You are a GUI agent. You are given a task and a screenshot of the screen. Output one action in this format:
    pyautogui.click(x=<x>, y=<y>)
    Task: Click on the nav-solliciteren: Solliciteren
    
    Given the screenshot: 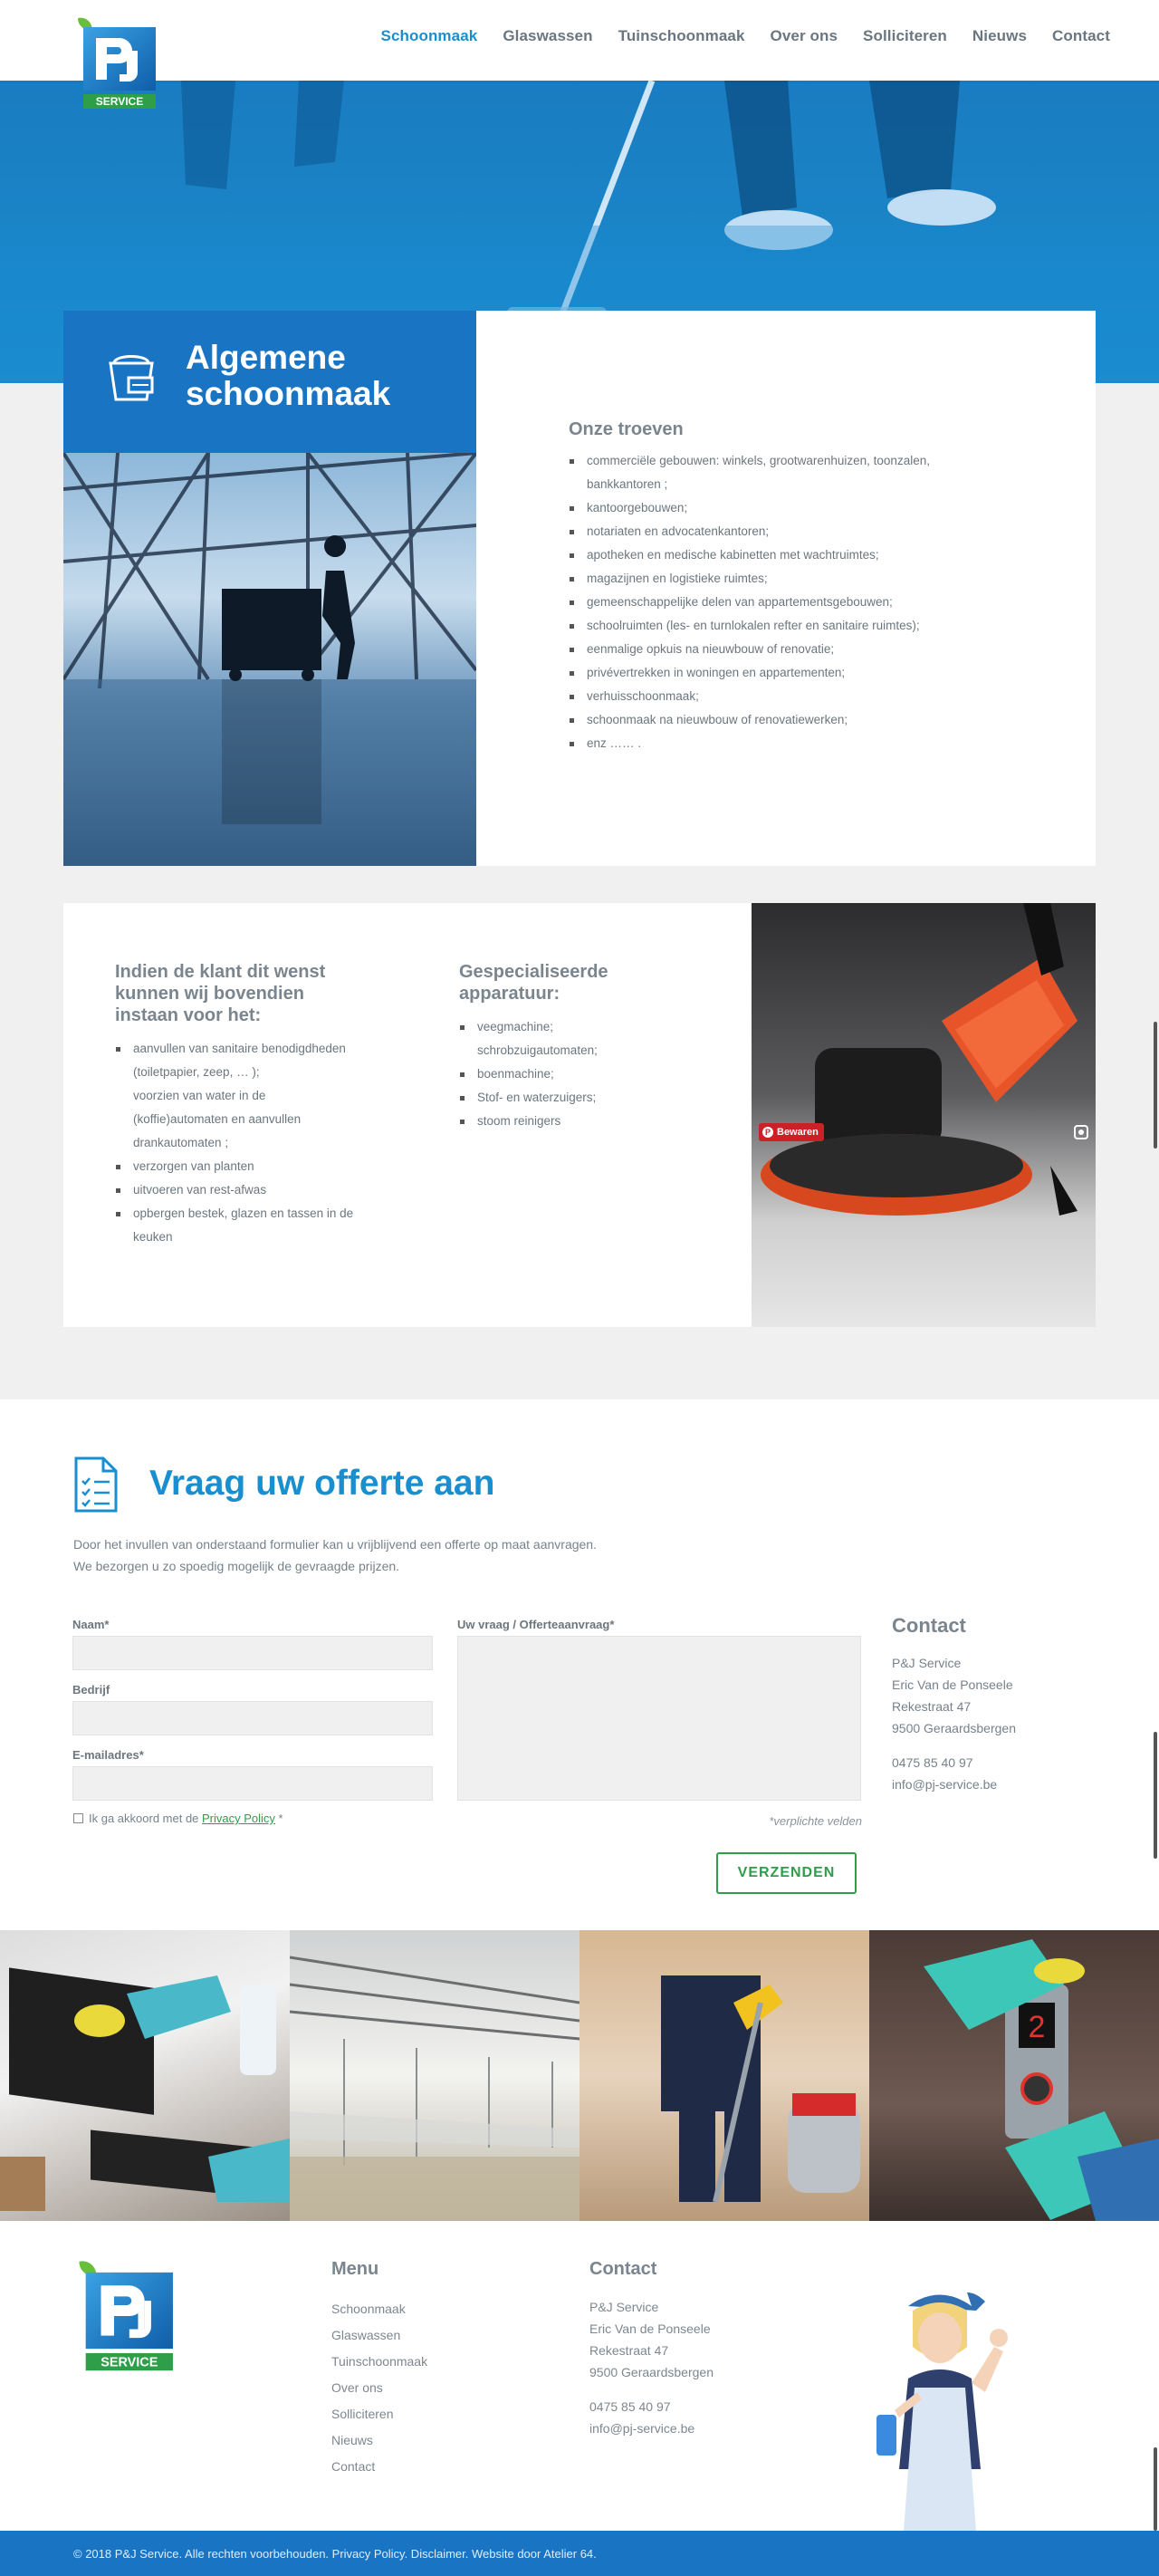 What is the action you would take?
    pyautogui.click(x=905, y=36)
    